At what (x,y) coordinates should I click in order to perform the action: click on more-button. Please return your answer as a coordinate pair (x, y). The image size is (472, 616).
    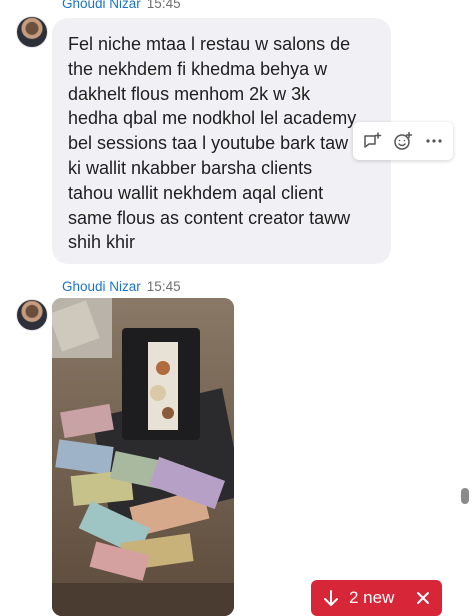
    Looking at the image, I should click on (434, 141).